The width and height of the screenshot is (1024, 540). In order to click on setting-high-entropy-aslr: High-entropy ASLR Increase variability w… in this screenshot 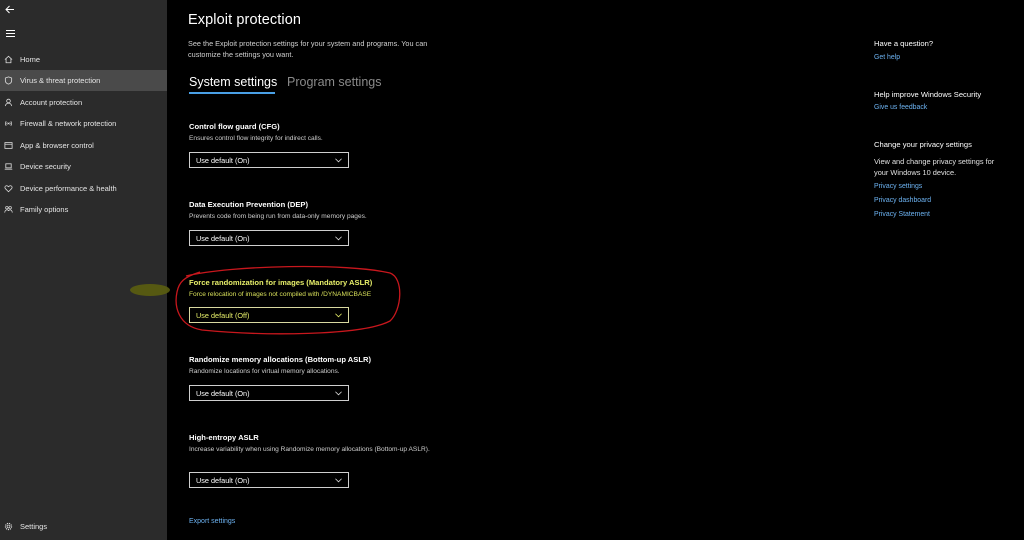, I will do `click(316, 443)`.